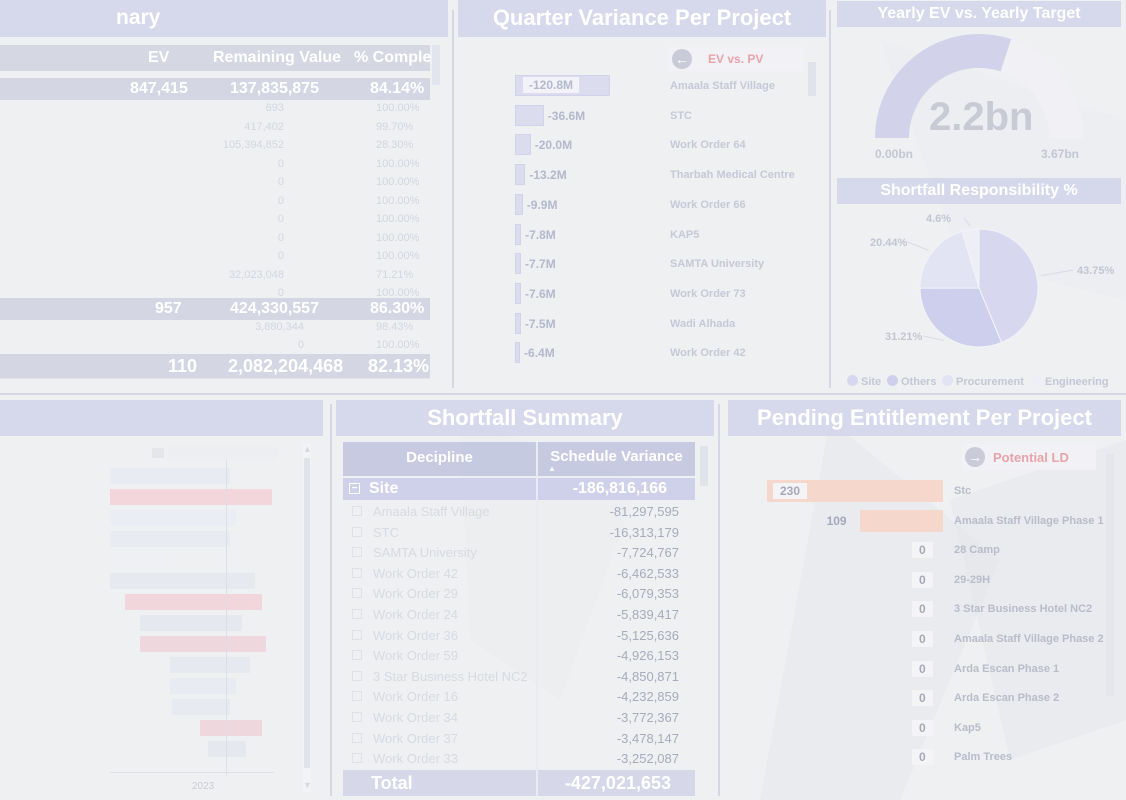  Describe the element at coordinates (307, 449) in the screenshot. I see `scroll-up-icon: ▲` at that location.